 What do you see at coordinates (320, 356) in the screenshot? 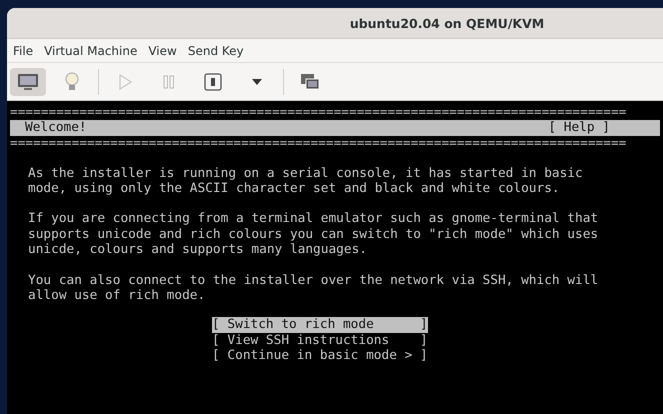
I see `console-button: [ Continue in basic mode > ]` at bounding box center [320, 356].